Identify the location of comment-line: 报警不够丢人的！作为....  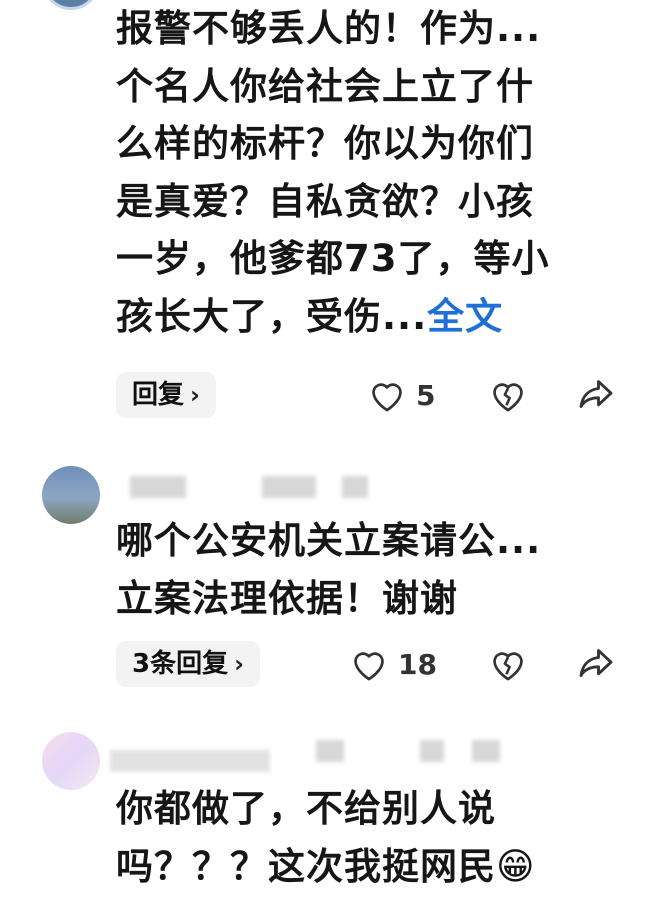
(329, 28).